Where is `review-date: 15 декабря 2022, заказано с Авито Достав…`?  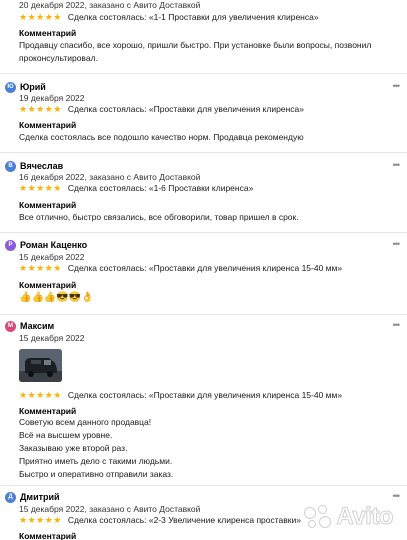
review-date: 15 декабря 2022, заказано с Авито Достав… is located at coordinates (110, 509).